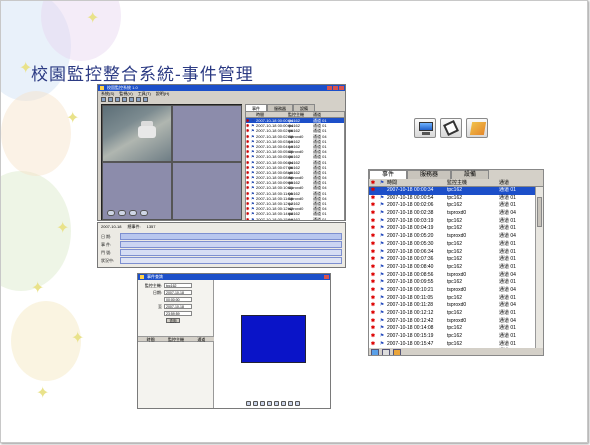 Image resolution: width=590 pixels, height=445 pixels. I want to click on timeline-total-count: 1357, so click(151, 226).